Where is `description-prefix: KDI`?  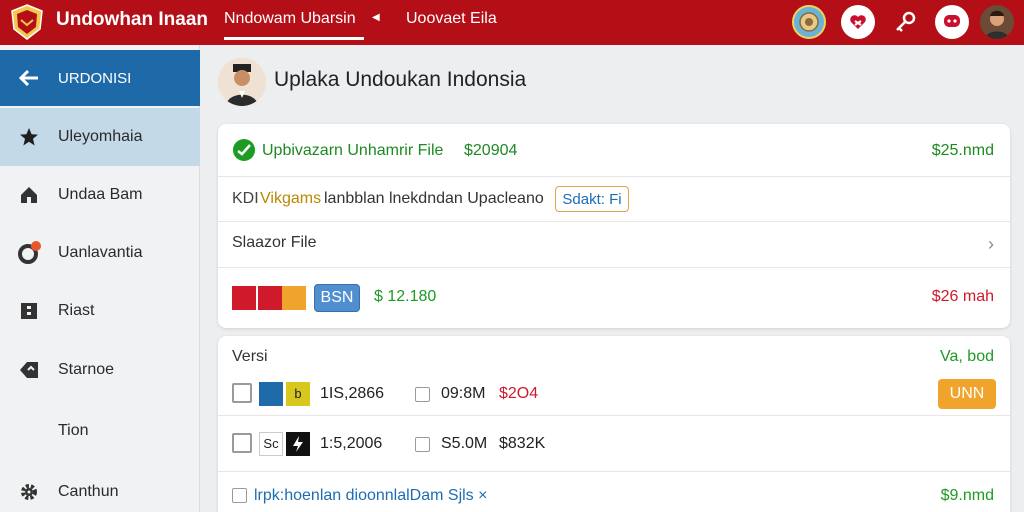
description-prefix: KDI is located at coordinates (245, 198).